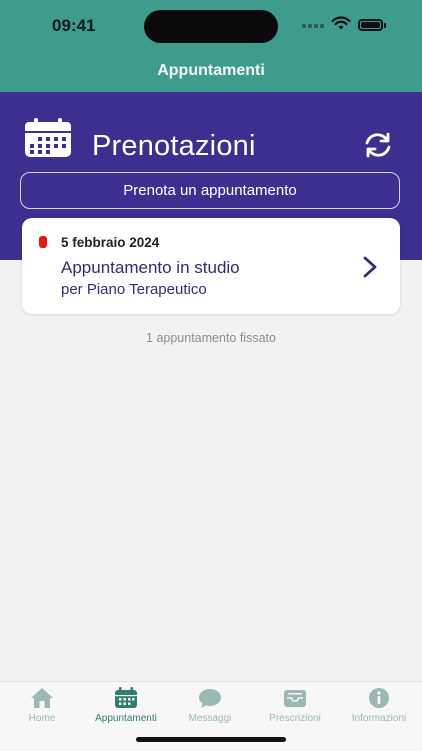 The height and width of the screenshot is (751, 422). Describe the element at coordinates (211, 739) in the screenshot. I see `home-indicator` at that location.